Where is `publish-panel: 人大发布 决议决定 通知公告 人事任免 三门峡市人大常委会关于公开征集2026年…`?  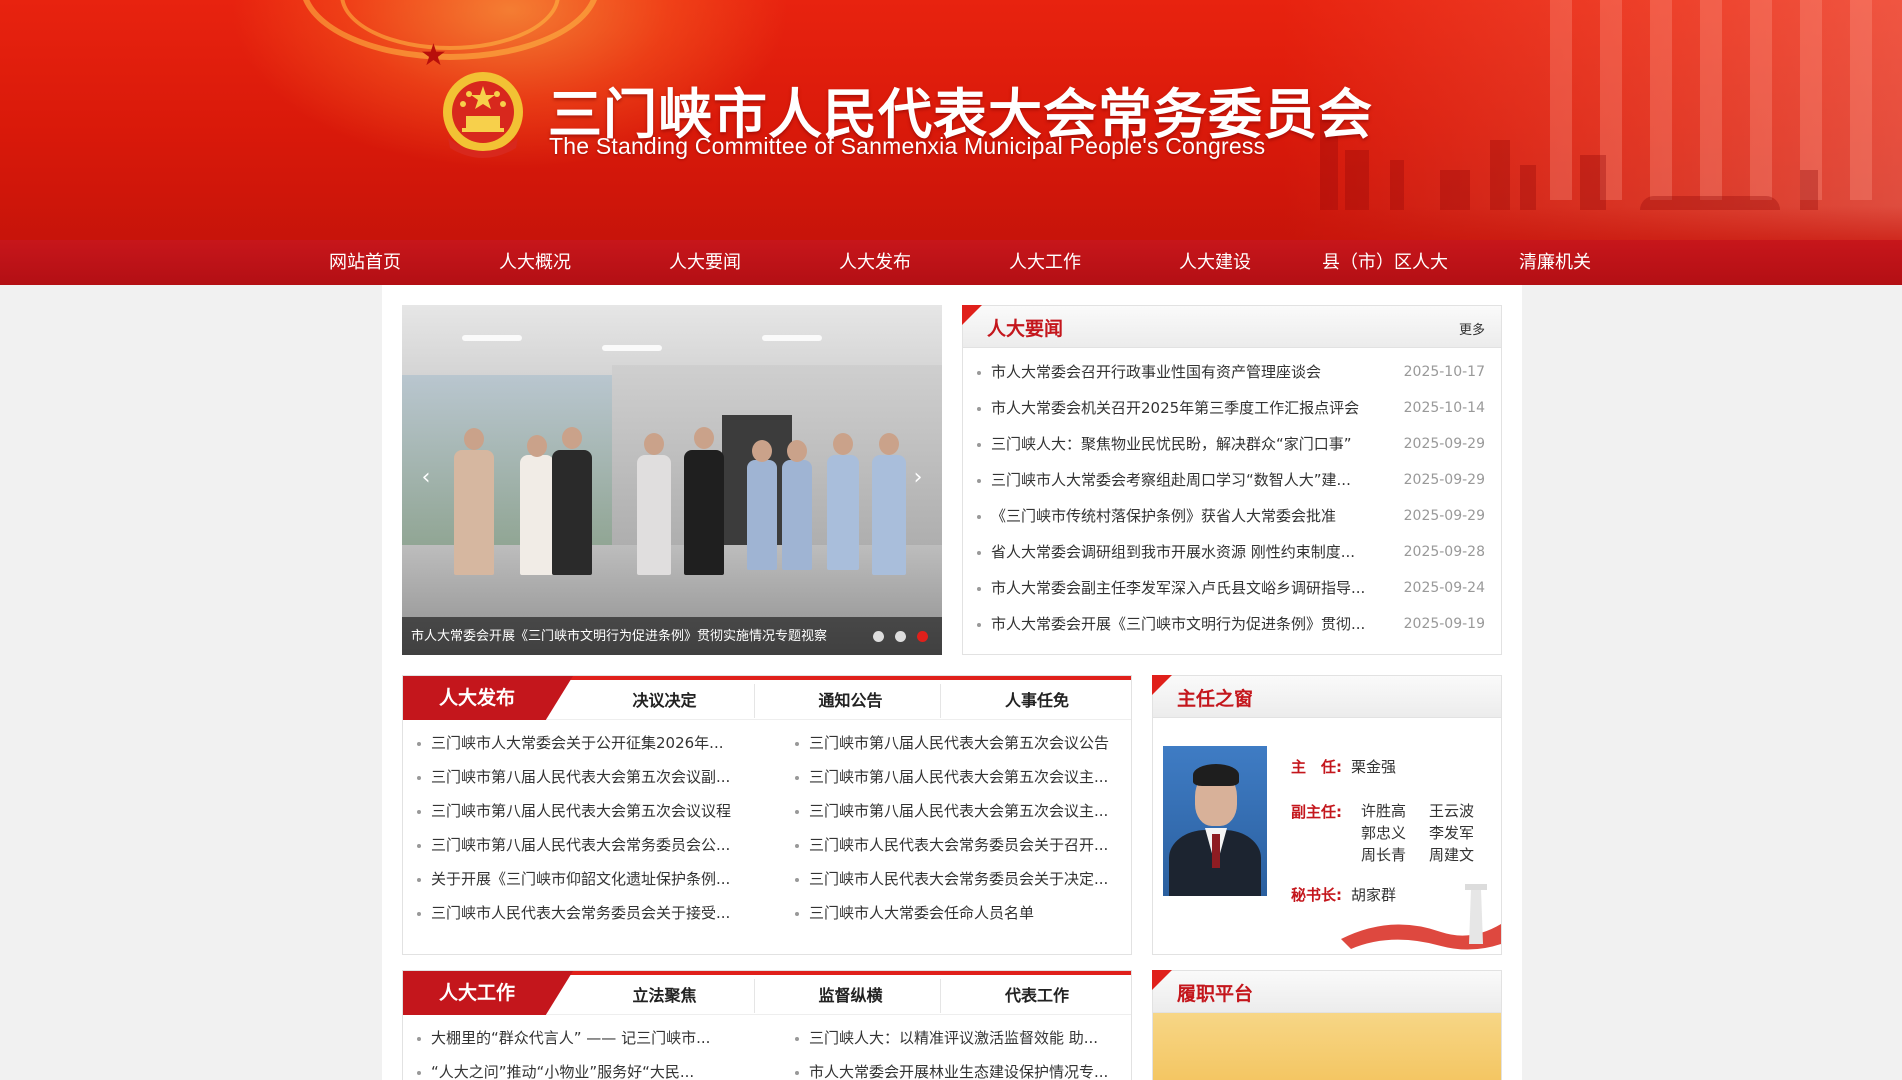
publish-panel: 人大发布 决议决定 通知公告 人事任免 三门峡市人大常委会关于公开征集2026年… is located at coordinates (767, 815).